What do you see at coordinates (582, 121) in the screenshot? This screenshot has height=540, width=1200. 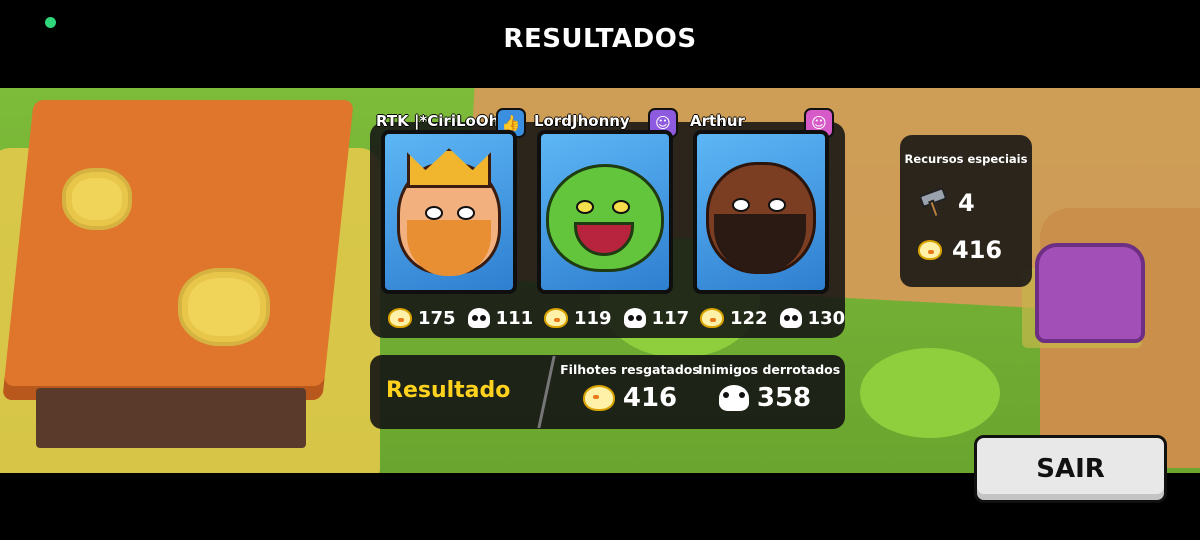 I see `player-name: LordJhonny` at bounding box center [582, 121].